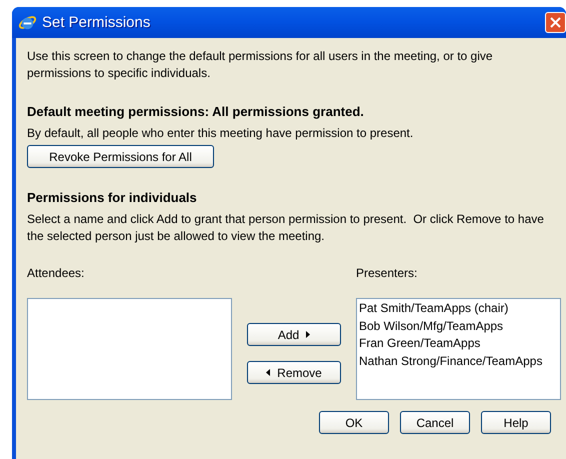 Image resolution: width=566 pixels, height=459 pixels. Describe the element at coordinates (97, 22) in the screenshot. I see `window-title: Set Permissions` at that location.